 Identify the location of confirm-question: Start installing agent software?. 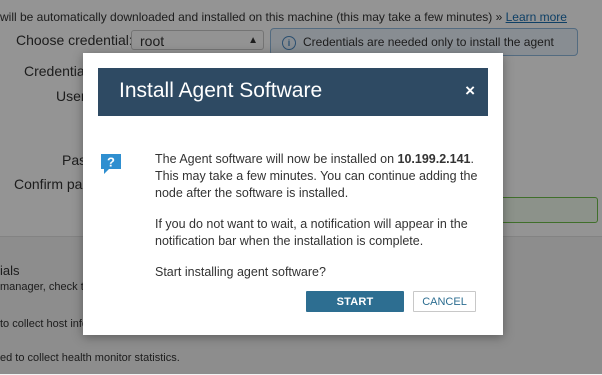
(240, 272).